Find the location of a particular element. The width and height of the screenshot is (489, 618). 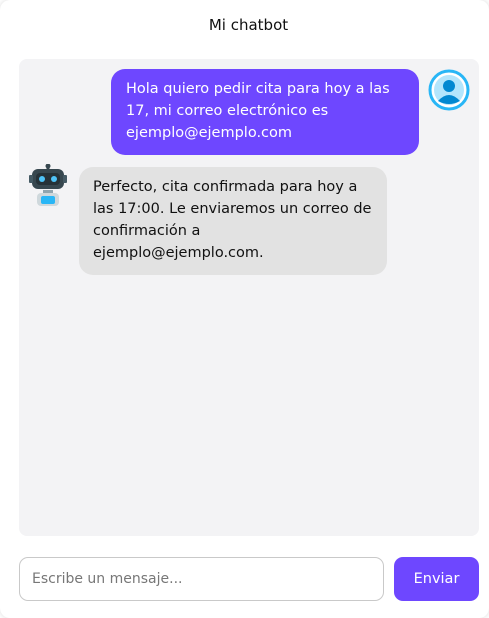

message-line: ejemplo@ejemplo.com is located at coordinates (209, 133).